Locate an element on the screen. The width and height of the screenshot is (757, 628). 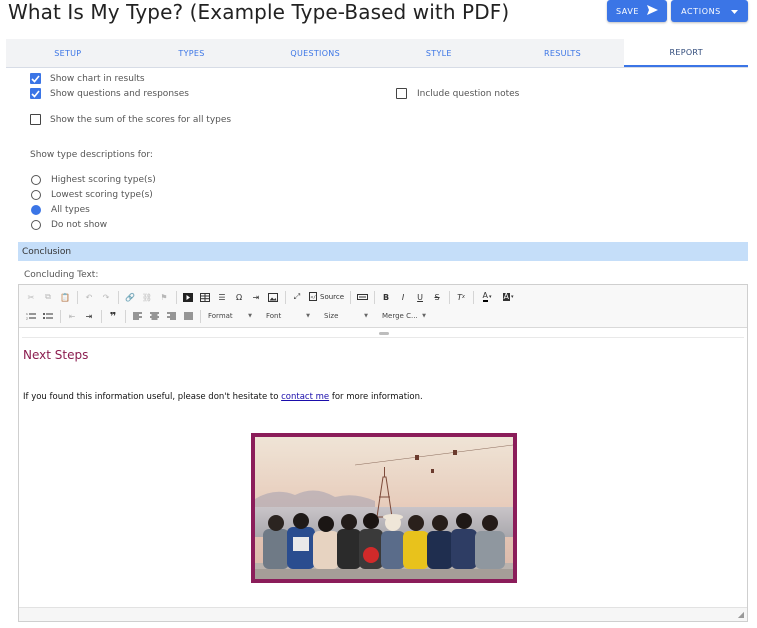
svg-text: 2 is located at coordinates (27, 319).